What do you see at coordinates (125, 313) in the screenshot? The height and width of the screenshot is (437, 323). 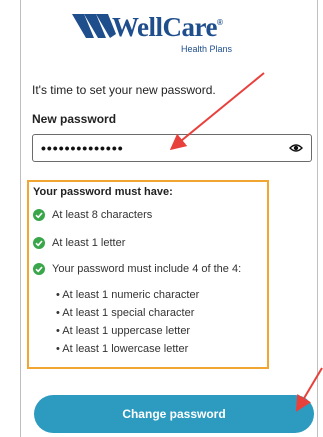 I see `sub-requirement-item: • At least 1 special character` at bounding box center [125, 313].